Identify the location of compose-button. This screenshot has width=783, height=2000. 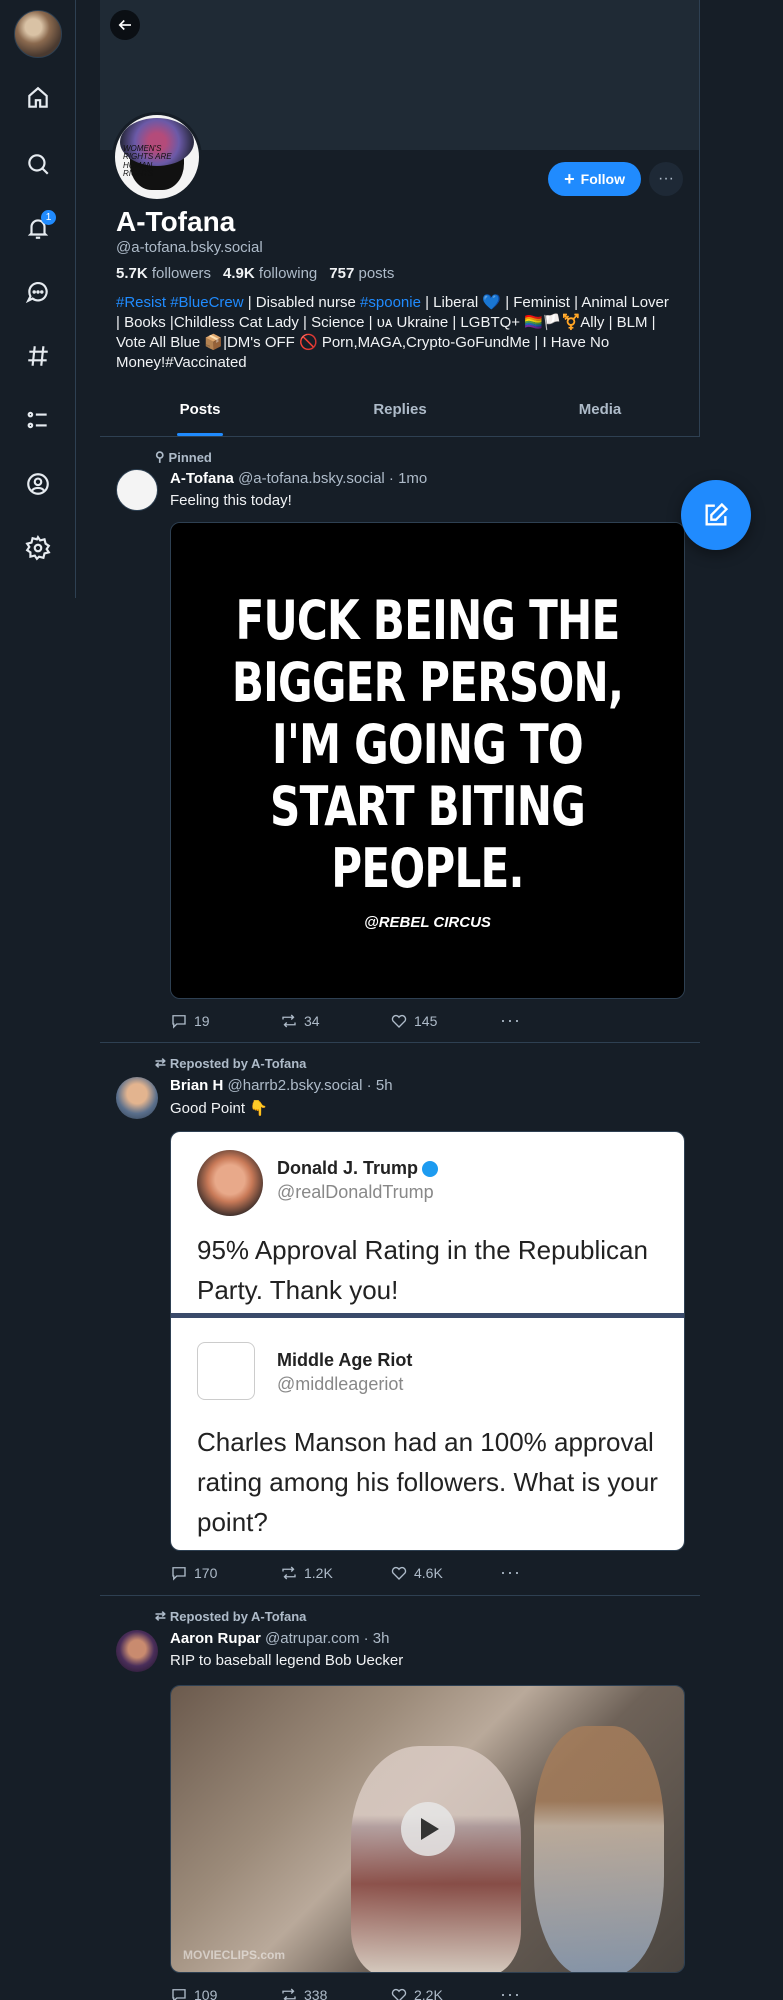
(716, 515).